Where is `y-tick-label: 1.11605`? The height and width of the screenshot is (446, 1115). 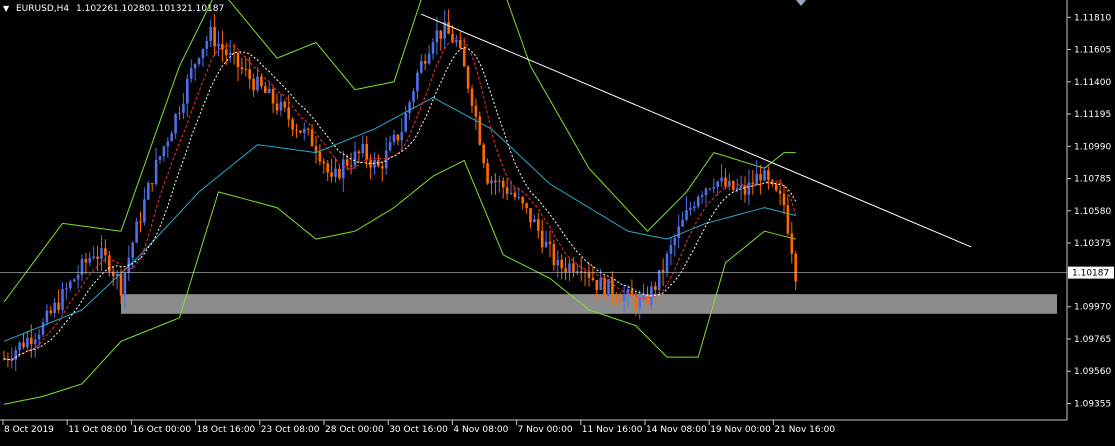 y-tick-label: 1.11605 is located at coordinates (1092, 51).